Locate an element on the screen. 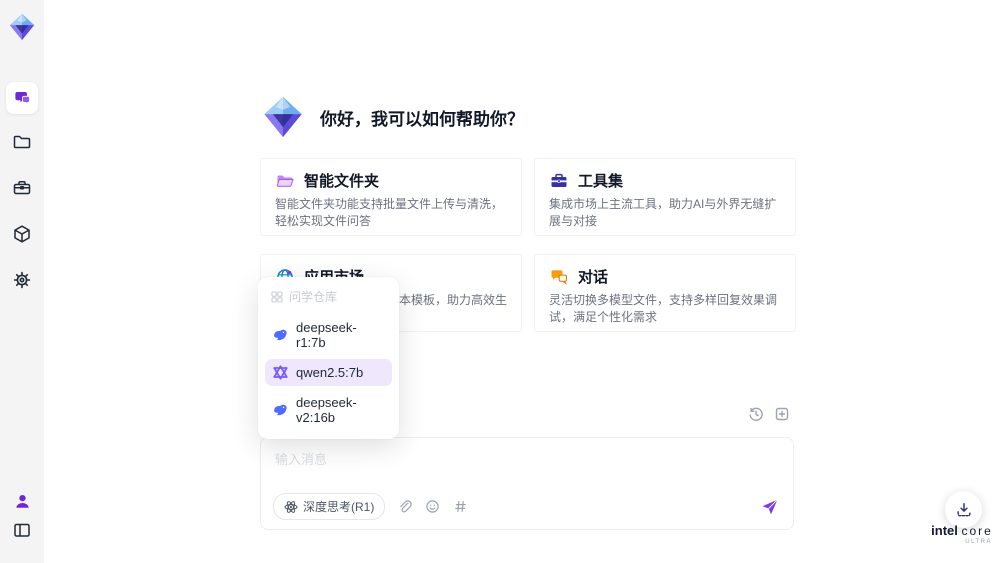 The width and height of the screenshot is (1000, 563). model-option-label: deepseek-v2:16b is located at coordinates (326, 410).